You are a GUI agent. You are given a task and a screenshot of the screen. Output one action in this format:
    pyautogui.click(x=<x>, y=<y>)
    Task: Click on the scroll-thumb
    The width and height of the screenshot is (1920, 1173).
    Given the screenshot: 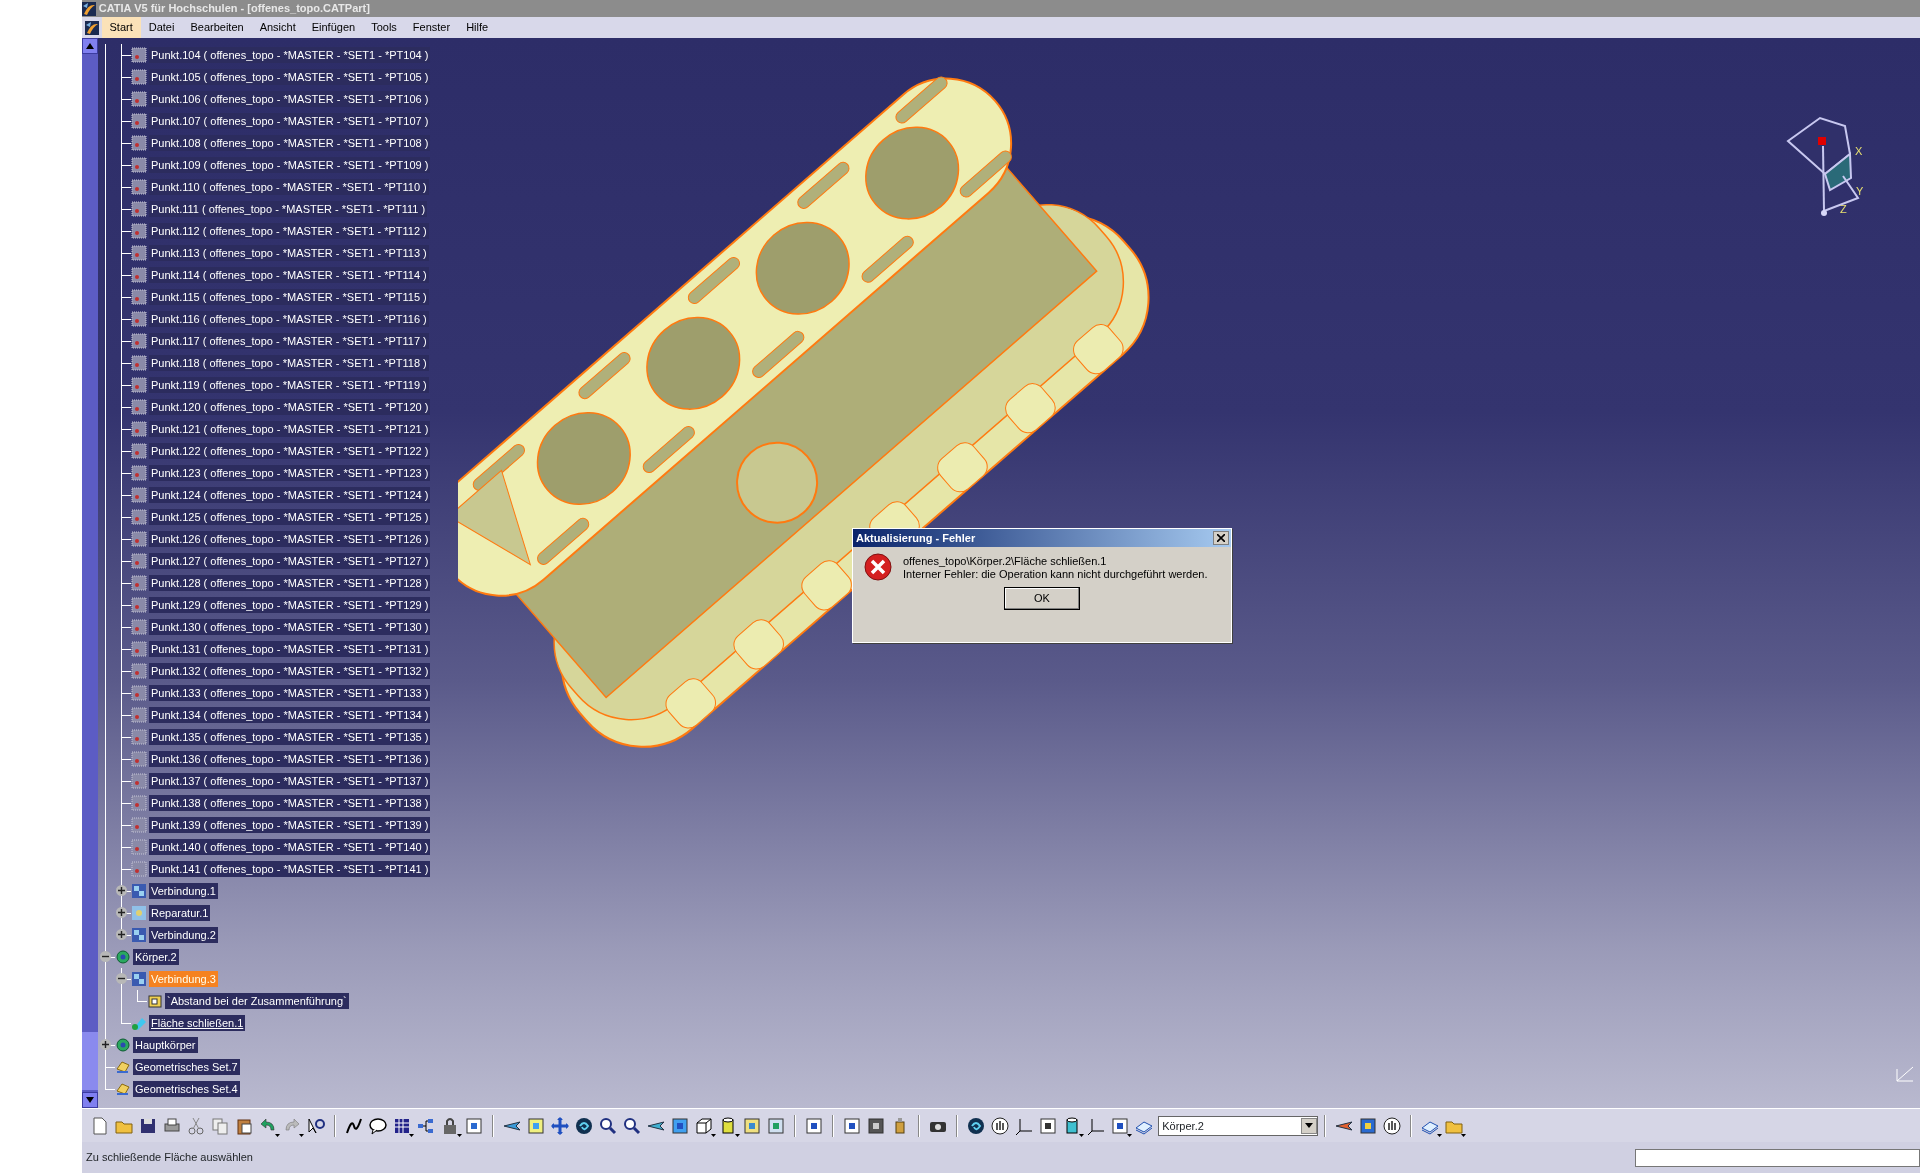 What is the action you would take?
    pyautogui.click(x=90, y=1061)
    